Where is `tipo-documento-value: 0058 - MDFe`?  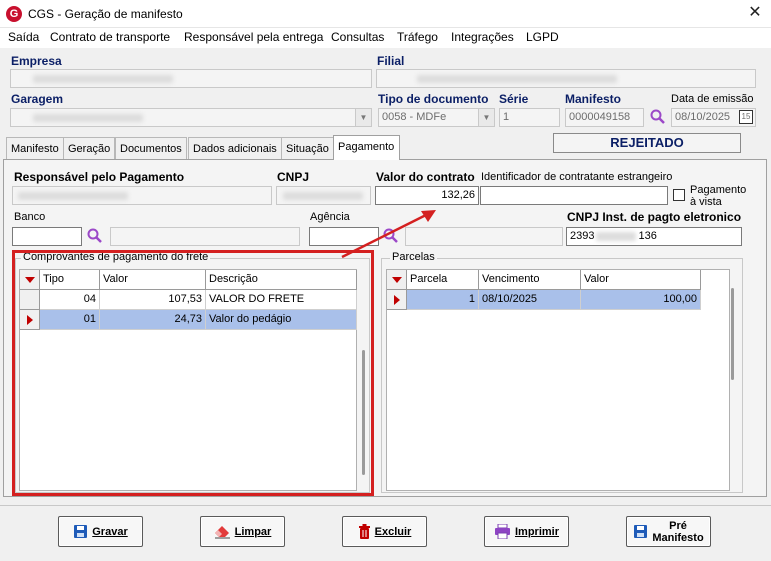
tipo-documento-value: 0058 - MDFe is located at coordinates (414, 117).